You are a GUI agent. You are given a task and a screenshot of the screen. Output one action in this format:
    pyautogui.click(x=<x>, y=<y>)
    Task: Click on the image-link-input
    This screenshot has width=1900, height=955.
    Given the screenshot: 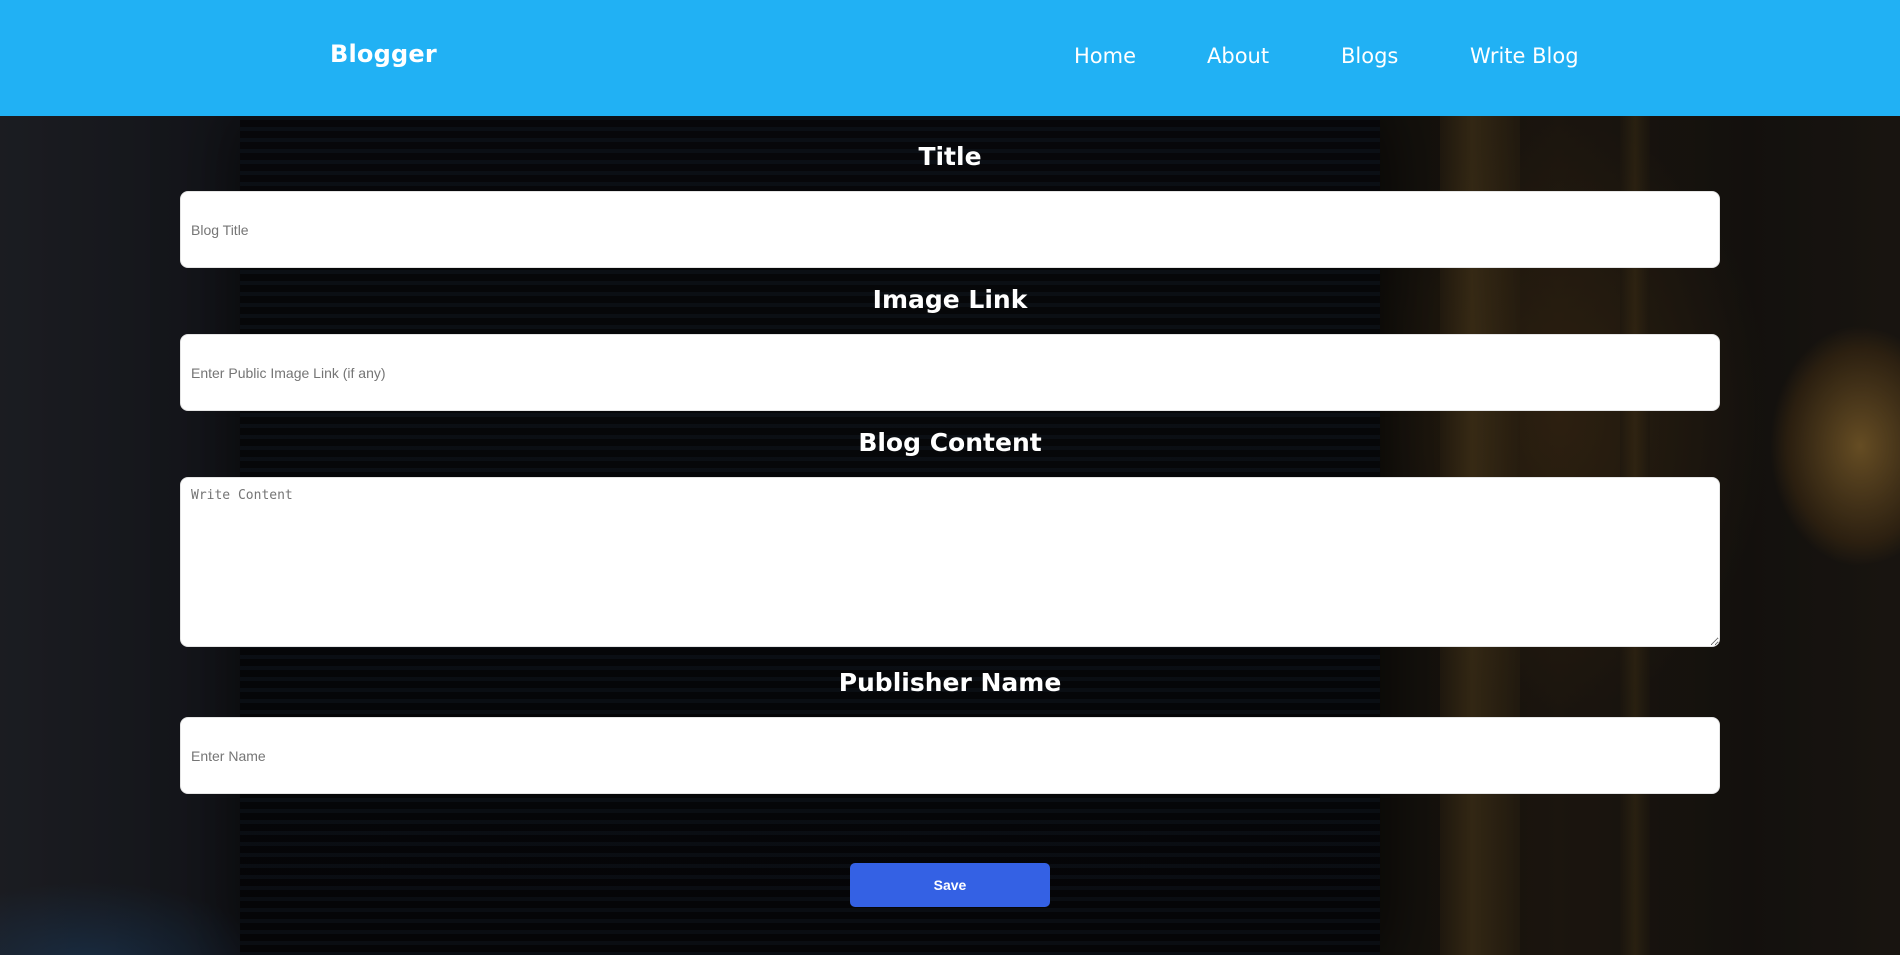 What is the action you would take?
    pyautogui.click(x=950, y=372)
    